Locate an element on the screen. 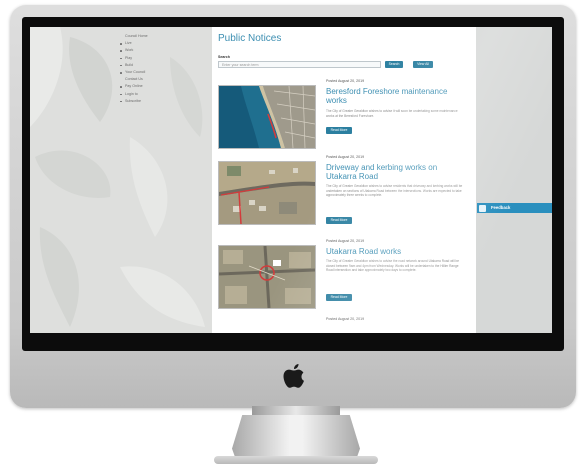  apple-logo-icon is located at coordinates (293, 376).